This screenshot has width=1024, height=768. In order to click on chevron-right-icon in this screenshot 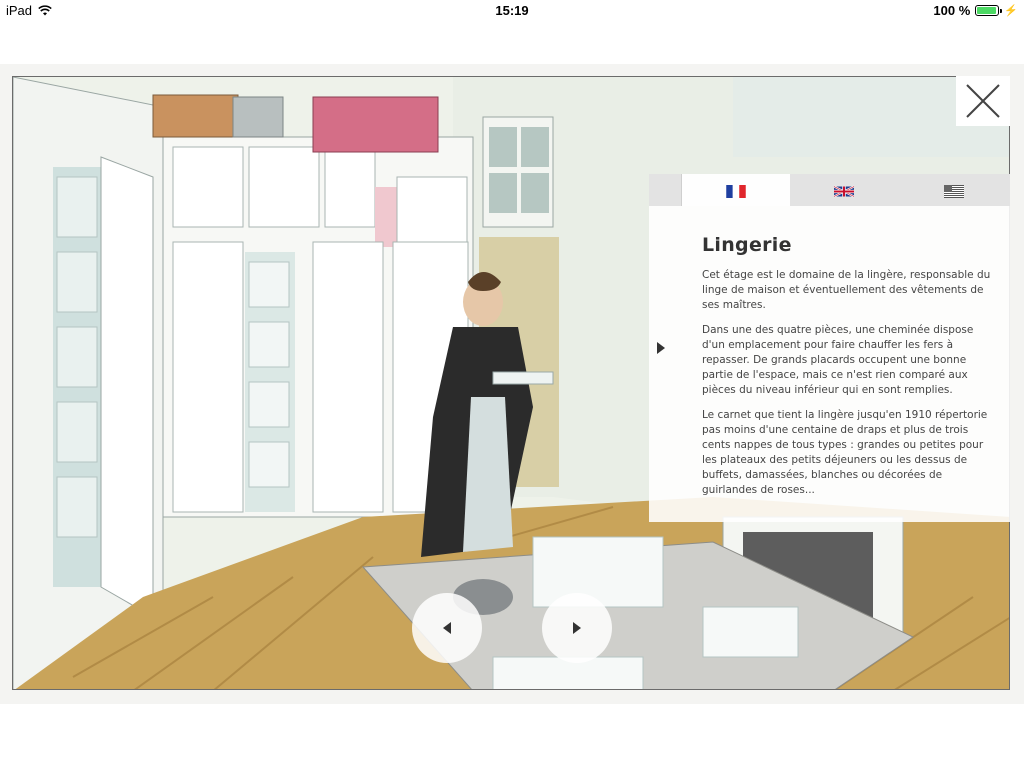, I will do `click(577, 628)`.